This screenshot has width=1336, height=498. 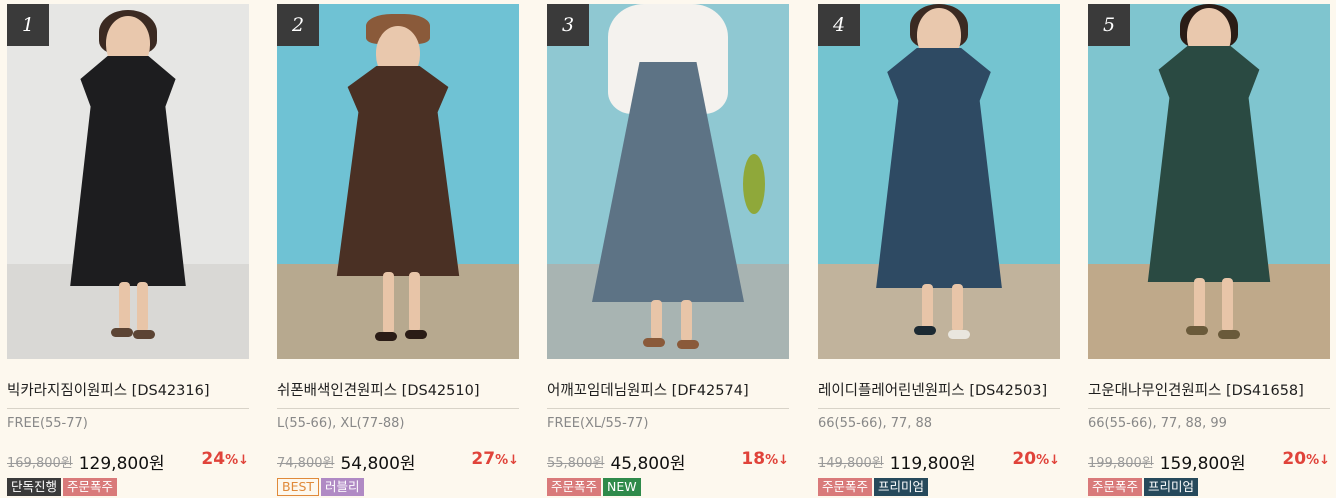 I want to click on original-price: 74,800원, so click(x=306, y=463).